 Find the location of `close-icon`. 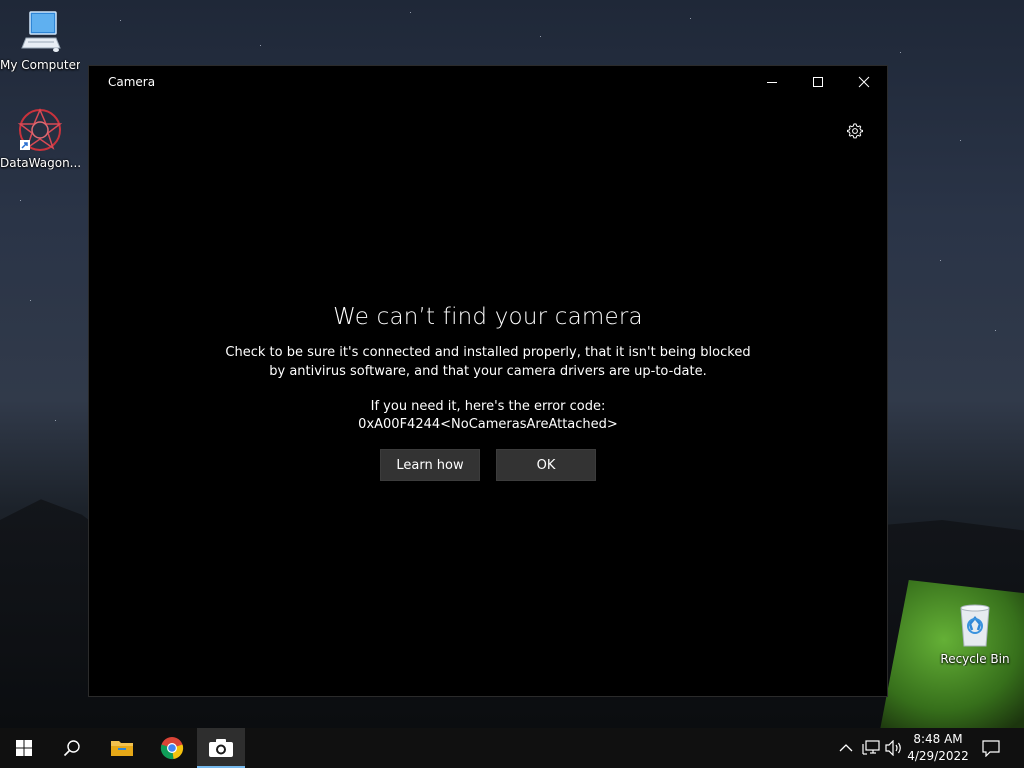

close-icon is located at coordinates (864, 82).